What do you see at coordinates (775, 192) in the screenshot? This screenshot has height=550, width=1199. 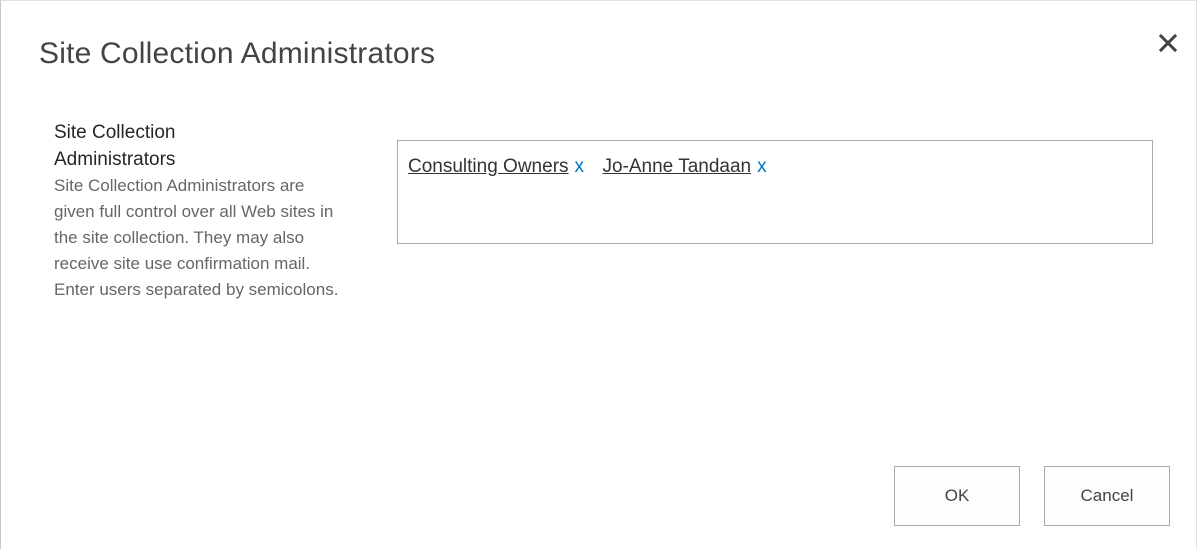 I see `people-picker-input: Consulting Owners x Jo-Anne Tandaan x` at bounding box center [775, 192].